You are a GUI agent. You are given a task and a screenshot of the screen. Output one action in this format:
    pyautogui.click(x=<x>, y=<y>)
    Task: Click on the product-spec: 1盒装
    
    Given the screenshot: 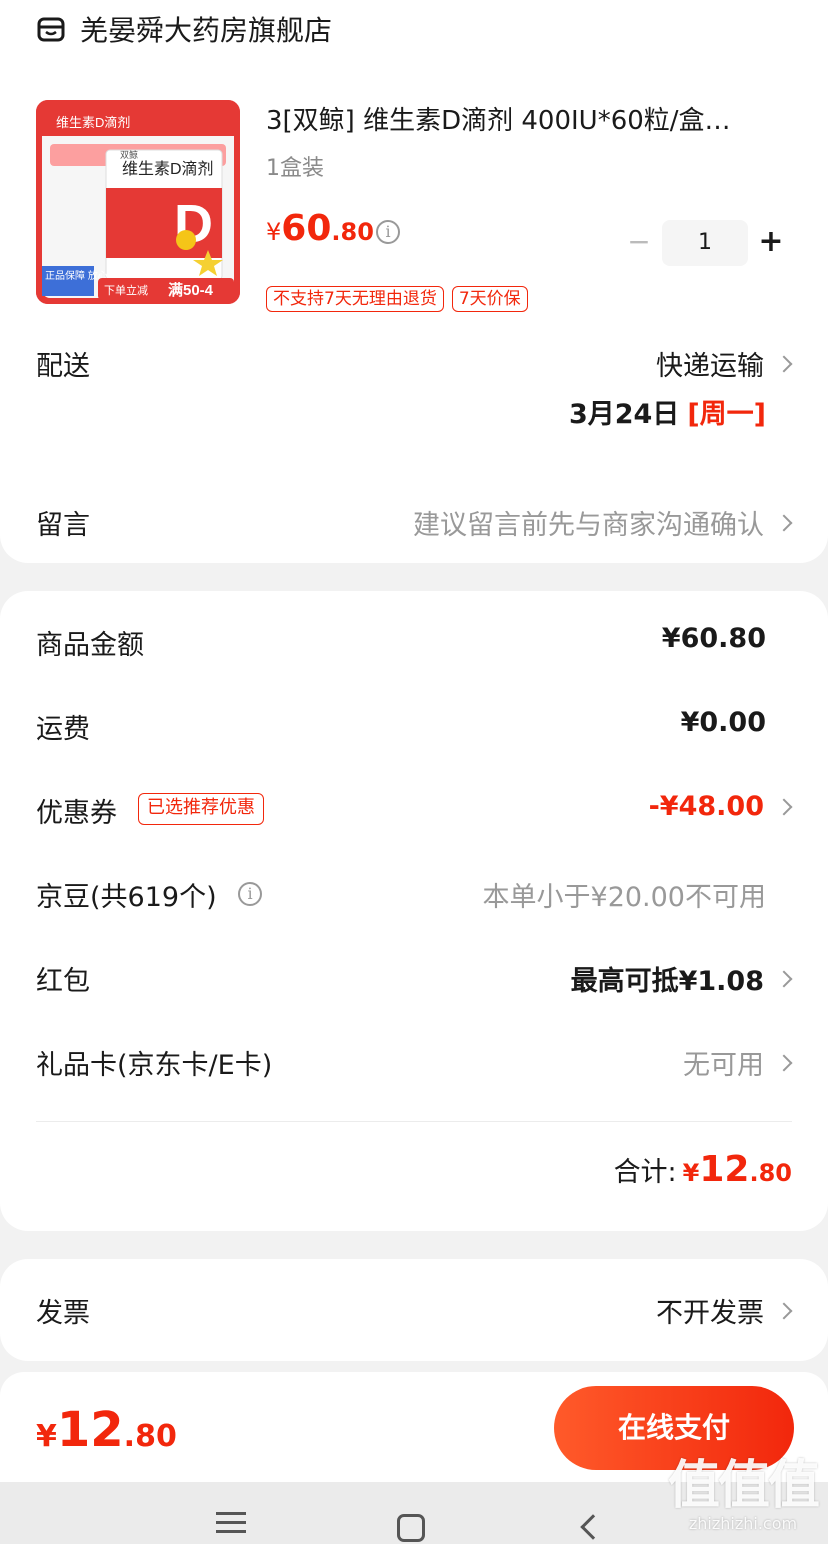 What is the action you would take?
    pyautogui.click(x=295, y=168)
    